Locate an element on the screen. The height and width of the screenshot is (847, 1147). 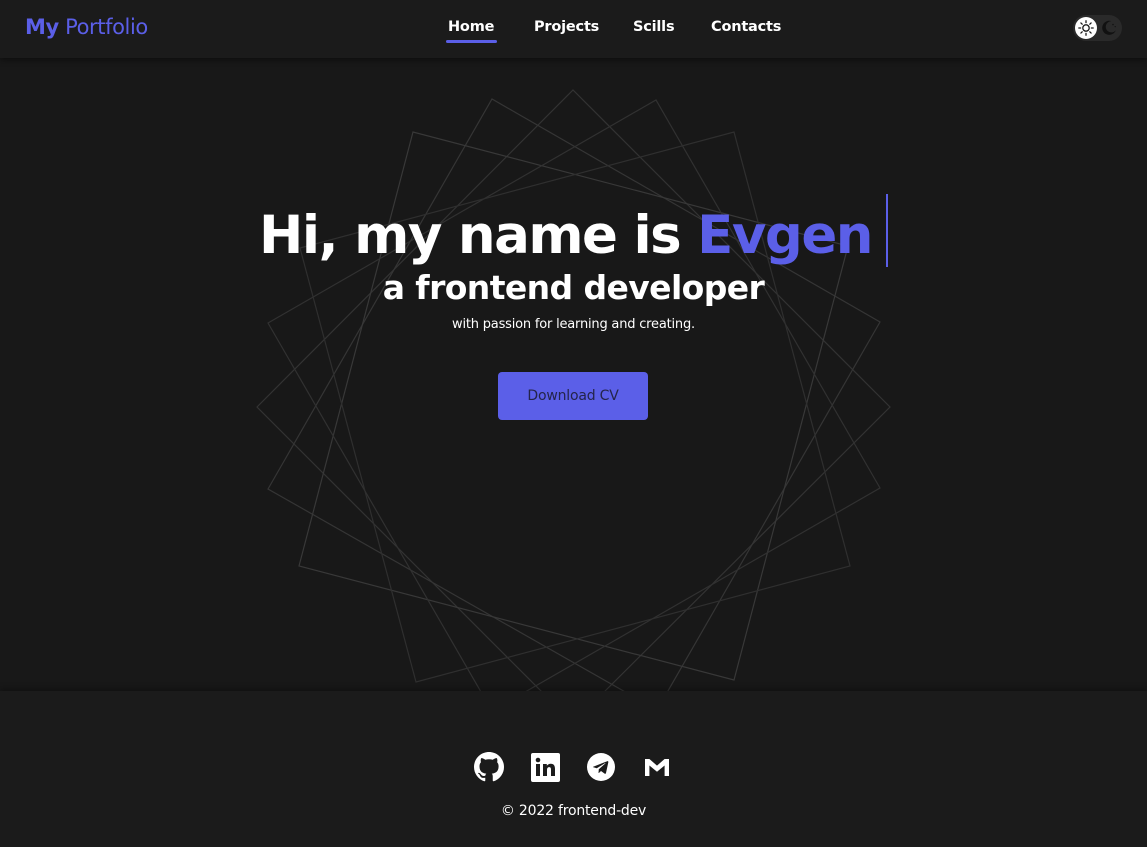
nav-item-contacts: Contacts is located at coordinates (746, 28).